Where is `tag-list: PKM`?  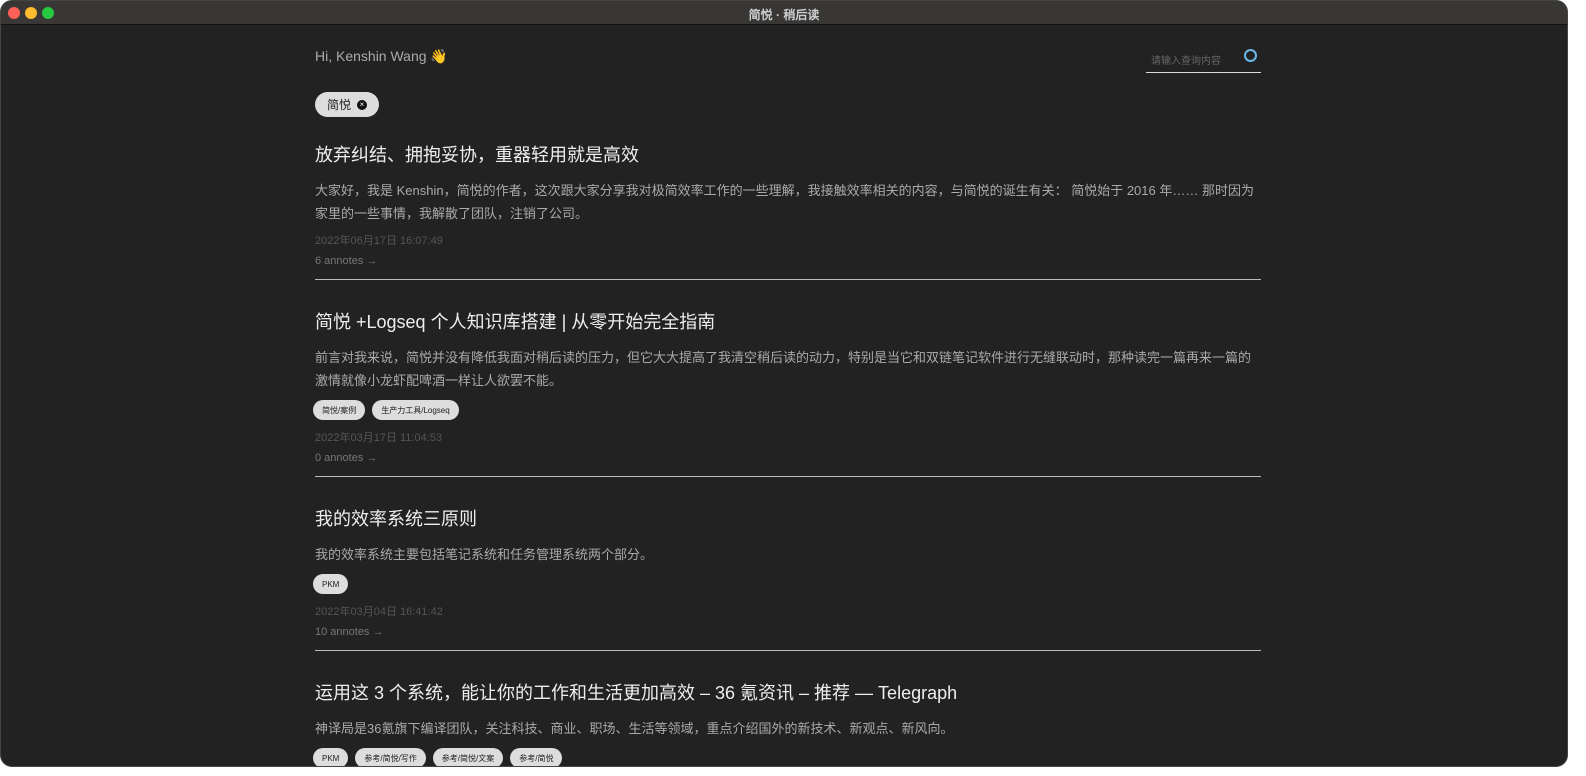
tag-list: PKM is located at coordinates (787, 584).